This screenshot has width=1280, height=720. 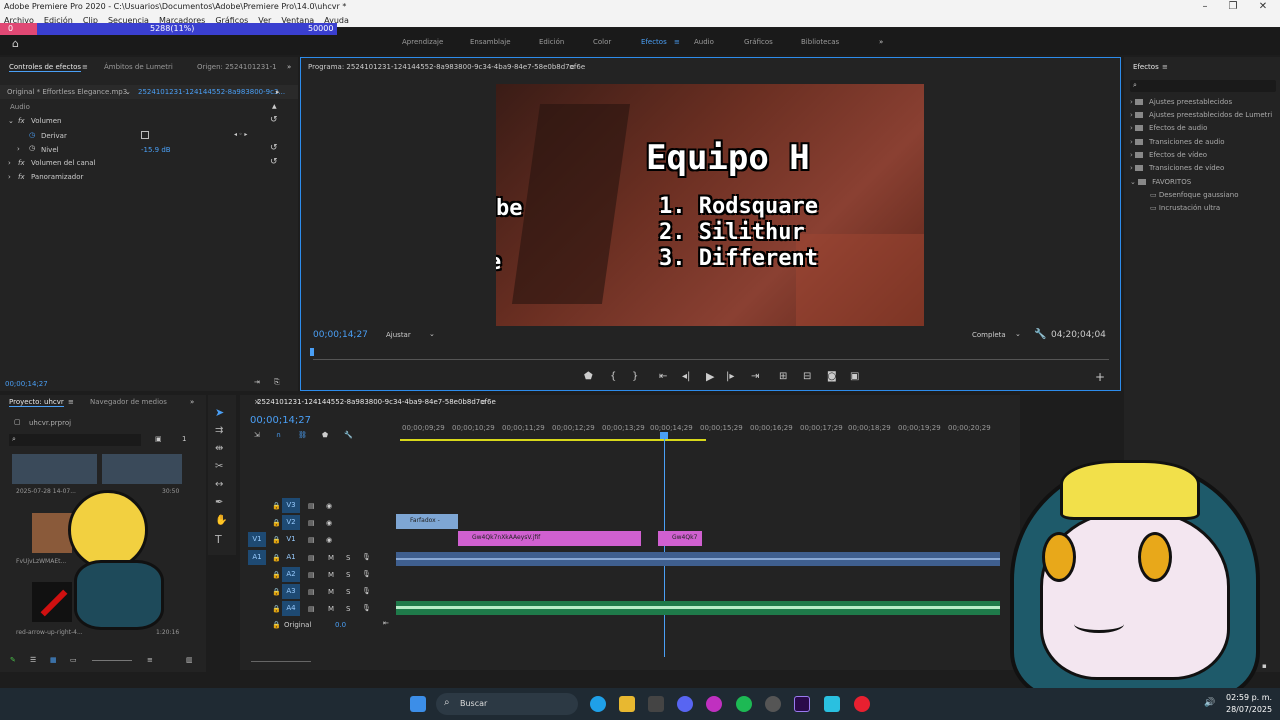 I want to click on speaker-icon: 🔊, so click(x=1209, y=703).